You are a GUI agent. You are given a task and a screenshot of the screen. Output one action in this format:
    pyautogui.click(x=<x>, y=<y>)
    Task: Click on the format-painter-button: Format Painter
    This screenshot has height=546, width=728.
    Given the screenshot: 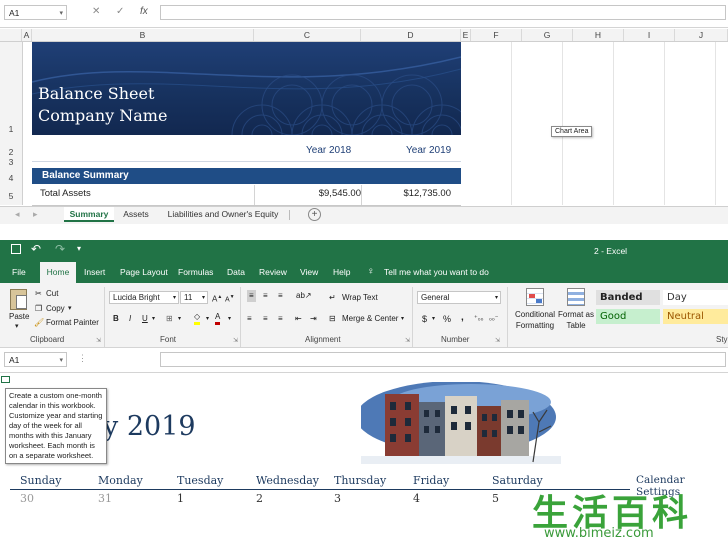 What is the action you would take?
    pyautogui.click(x=72, y=323)
    